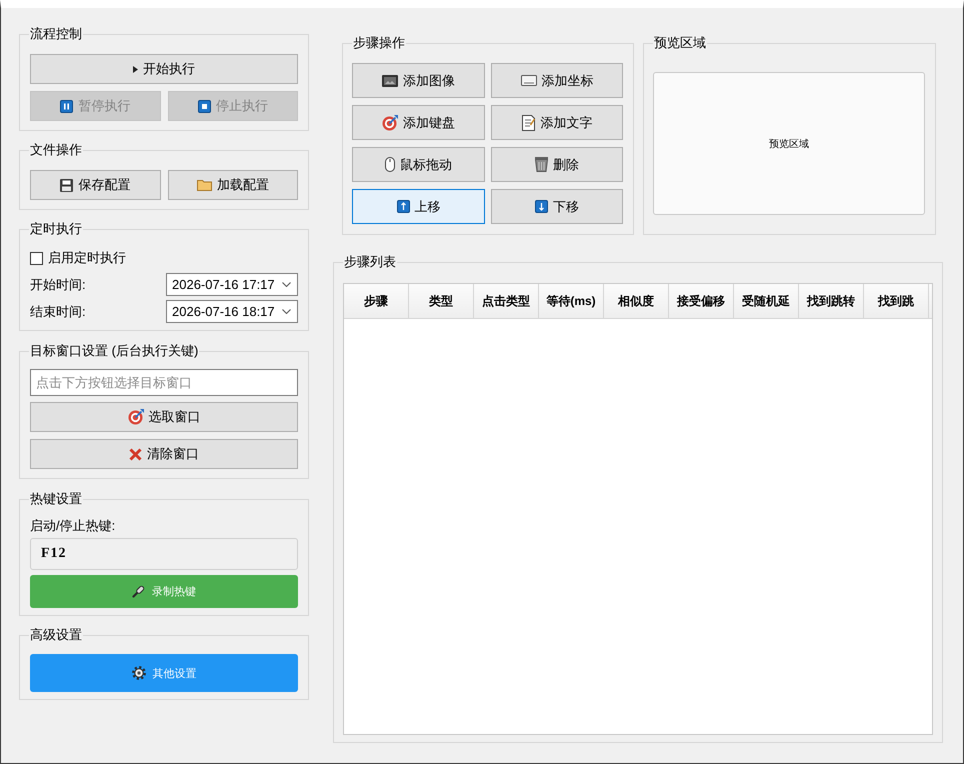 The image size is (964, 764). What do you see at coordinates (139, 673) in the screenshot?
I see `settings-icon` at bounding box center [139, 673].